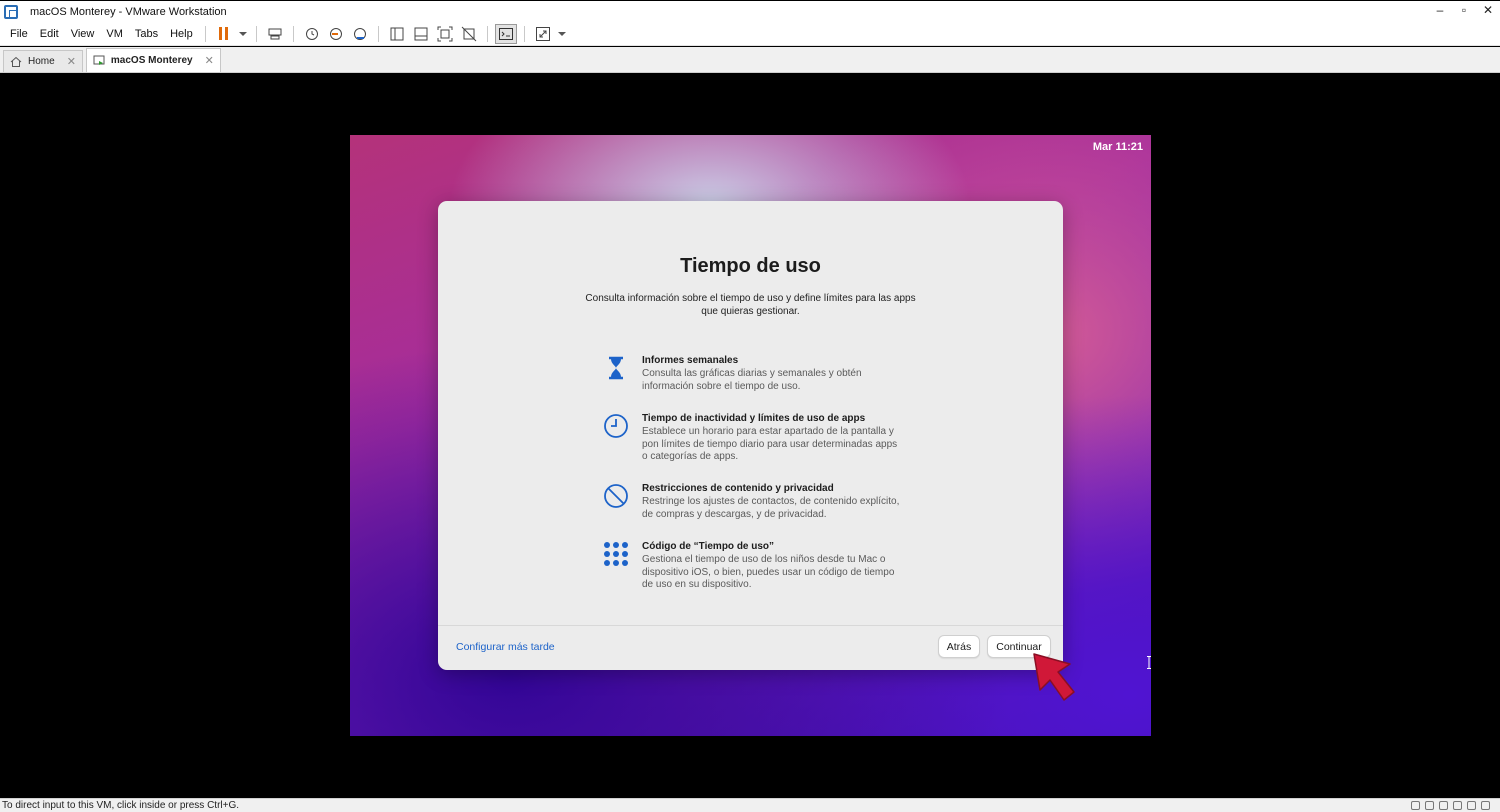 Image resolution: width=1500 pixels, height=812 pixels. Describe the element at coordinates (738, 488) in the screenshot. I see `feature-title: Restricciones de contenido y privacidad` at that location.